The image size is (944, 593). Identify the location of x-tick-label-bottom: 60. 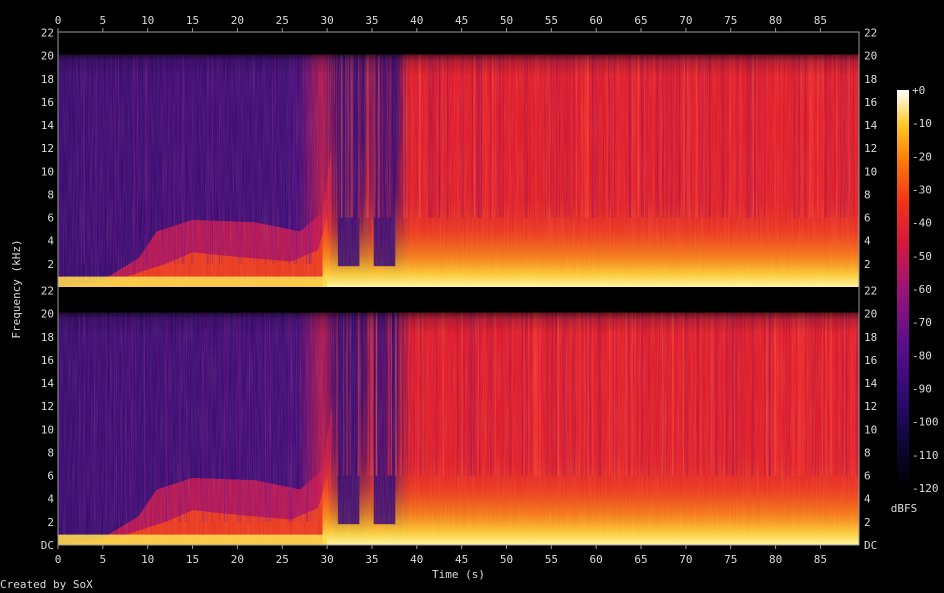
(596, 559).